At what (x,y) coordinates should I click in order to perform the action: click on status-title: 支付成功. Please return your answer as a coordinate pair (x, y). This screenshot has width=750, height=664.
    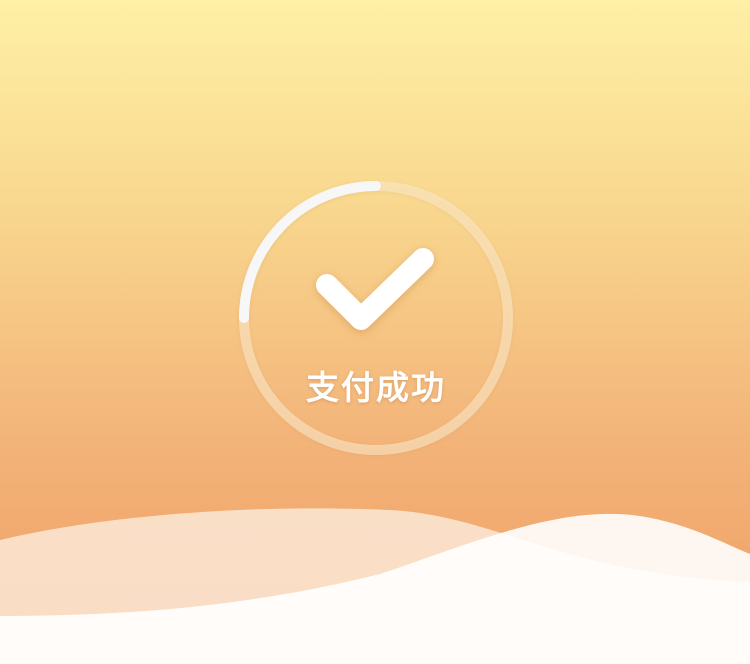
    Looking at the image, I should click on (376, 387).